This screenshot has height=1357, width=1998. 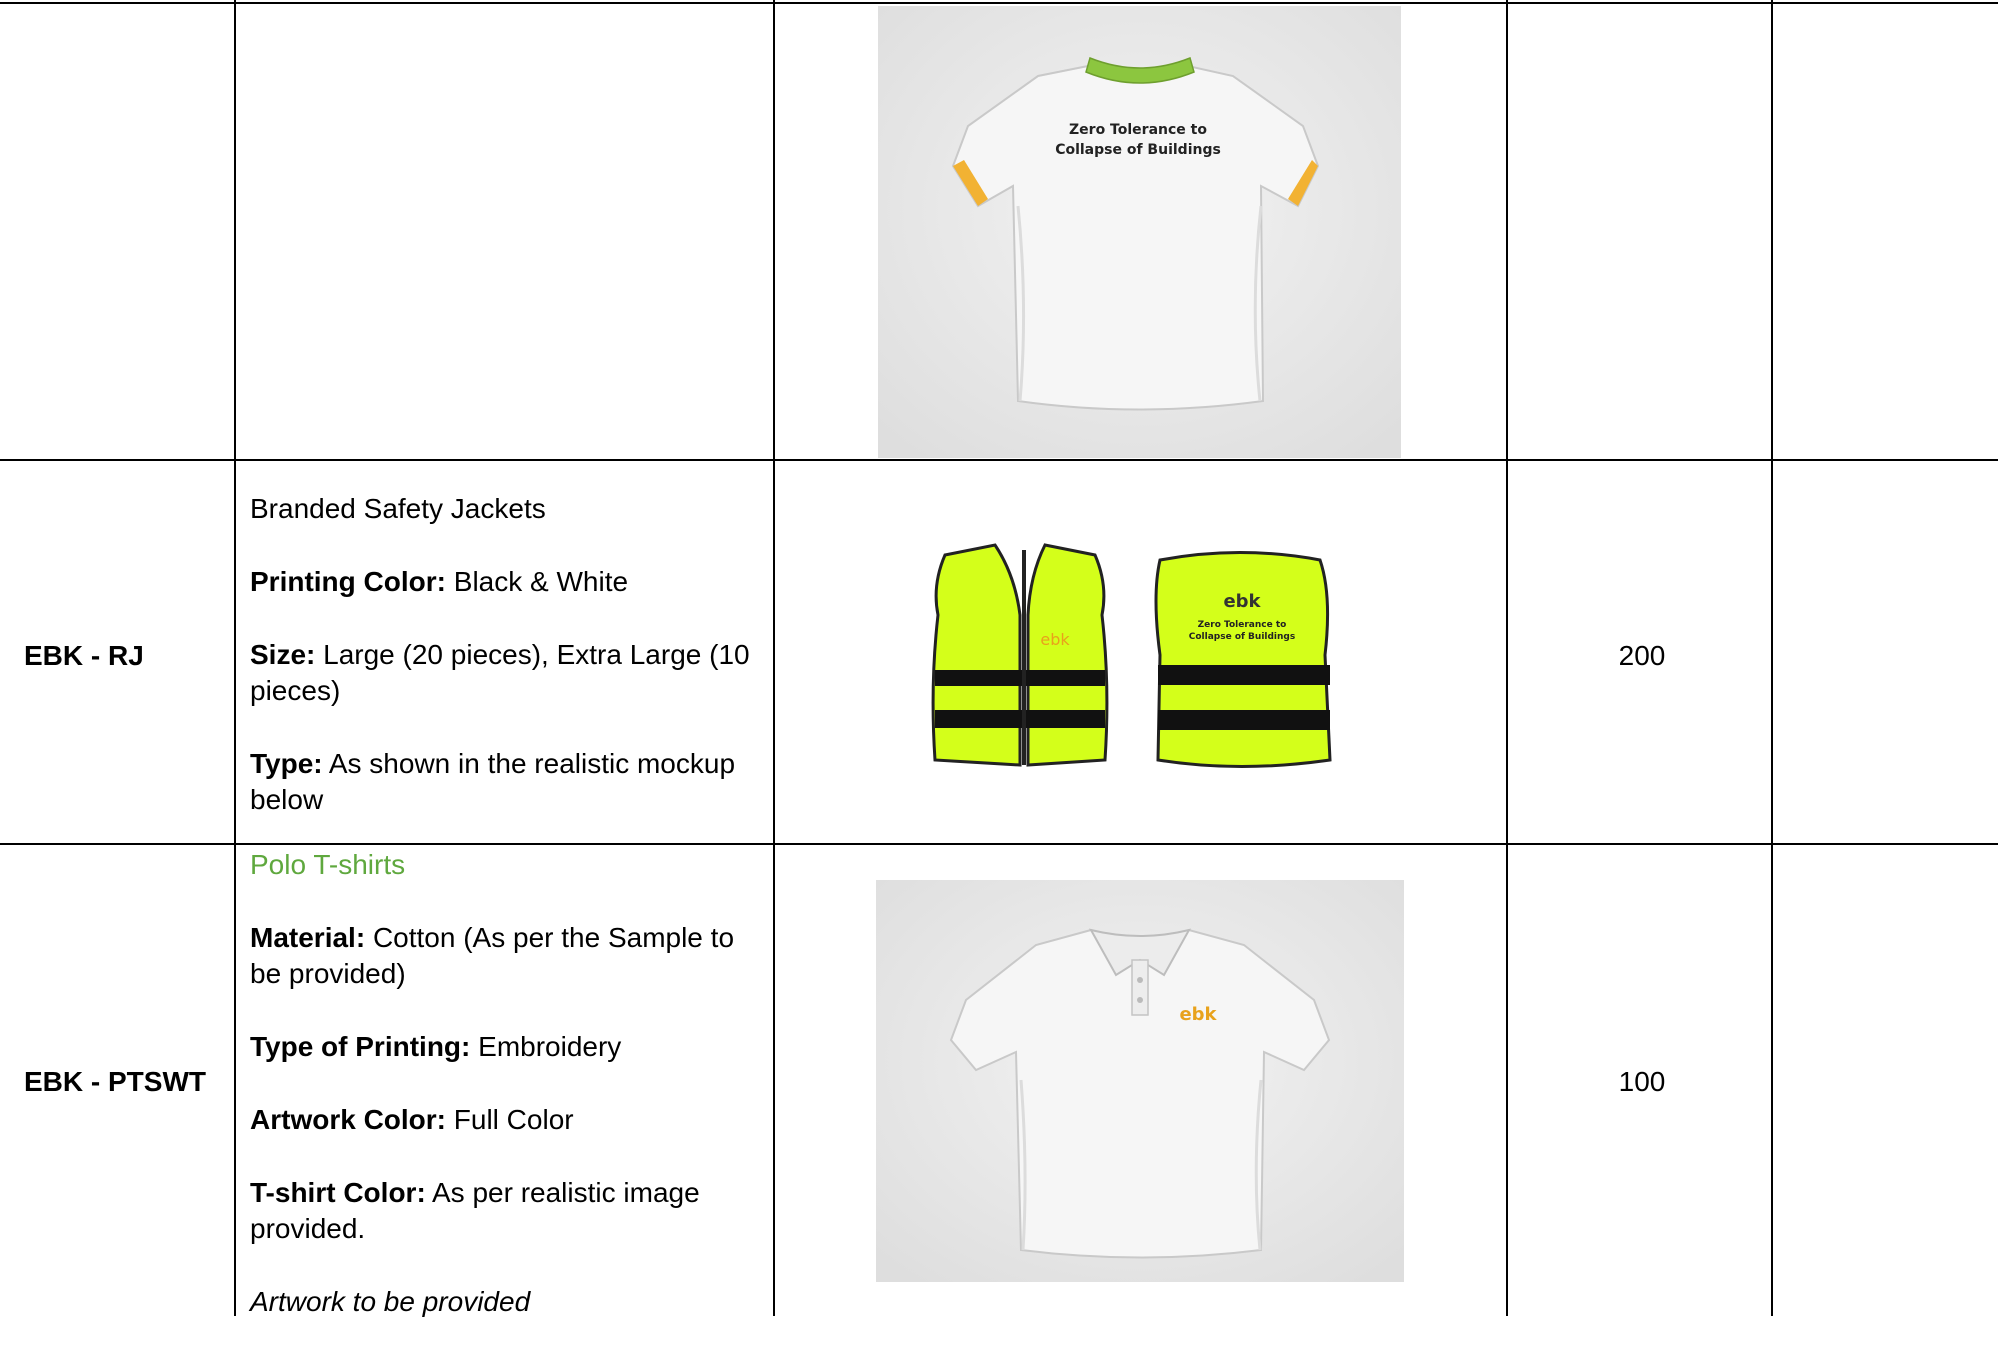 I want to click on artwork-note: Artwork to be provided, so click(x=500, y=1302).